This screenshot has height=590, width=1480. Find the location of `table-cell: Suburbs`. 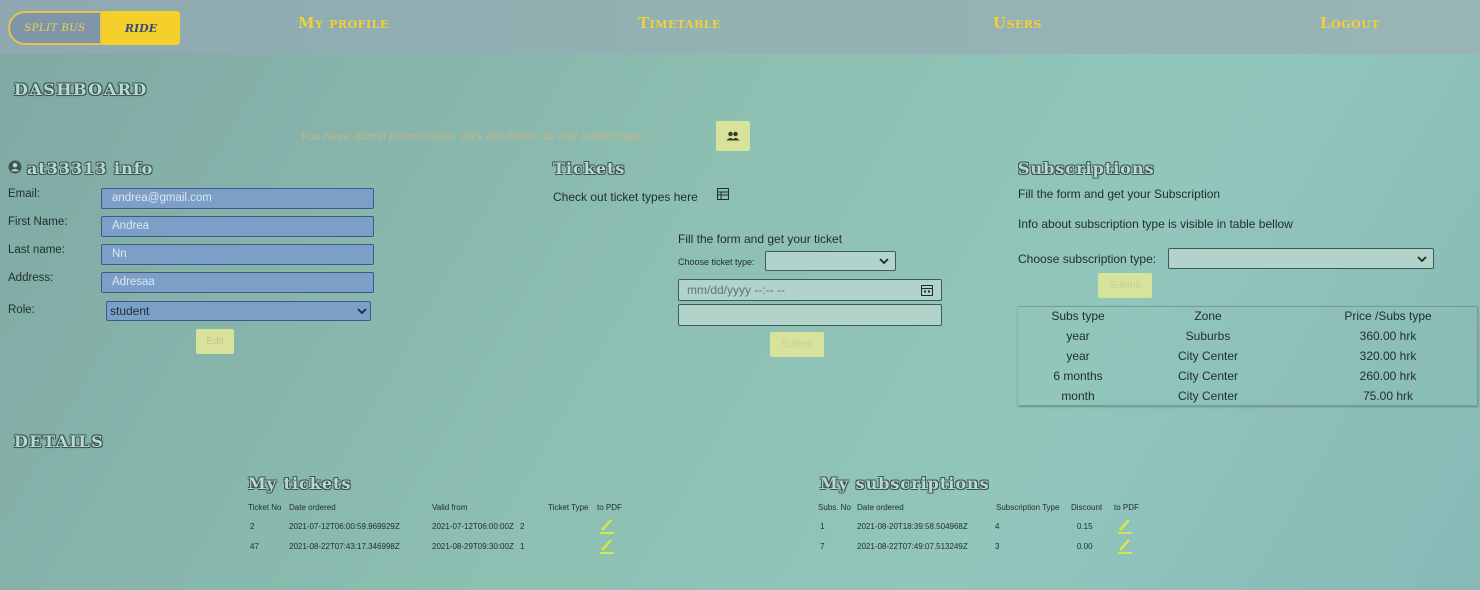

table-cell: Suburbs is located at coordinates (1208, 336).